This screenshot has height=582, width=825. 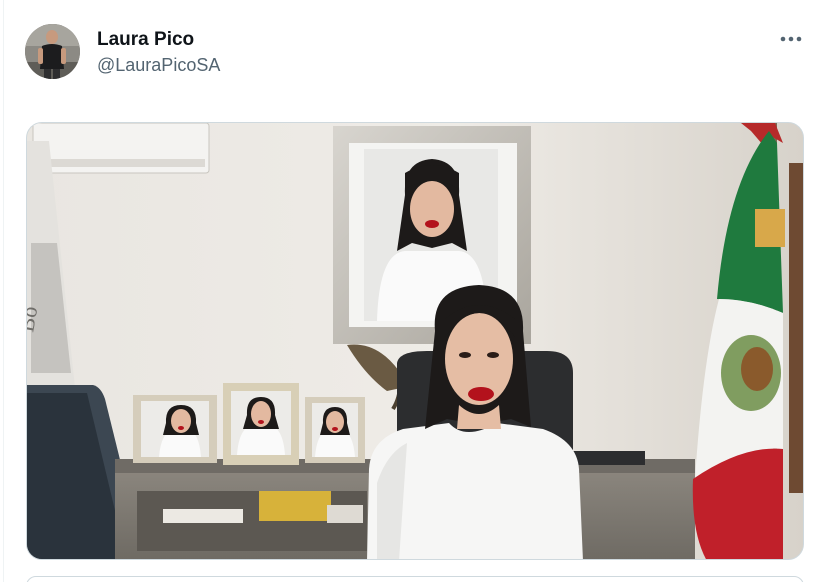 What do you see at coordinates (121, 148) in the screenshot?
I see `air-conditioner` at bounding box center [121, 148].